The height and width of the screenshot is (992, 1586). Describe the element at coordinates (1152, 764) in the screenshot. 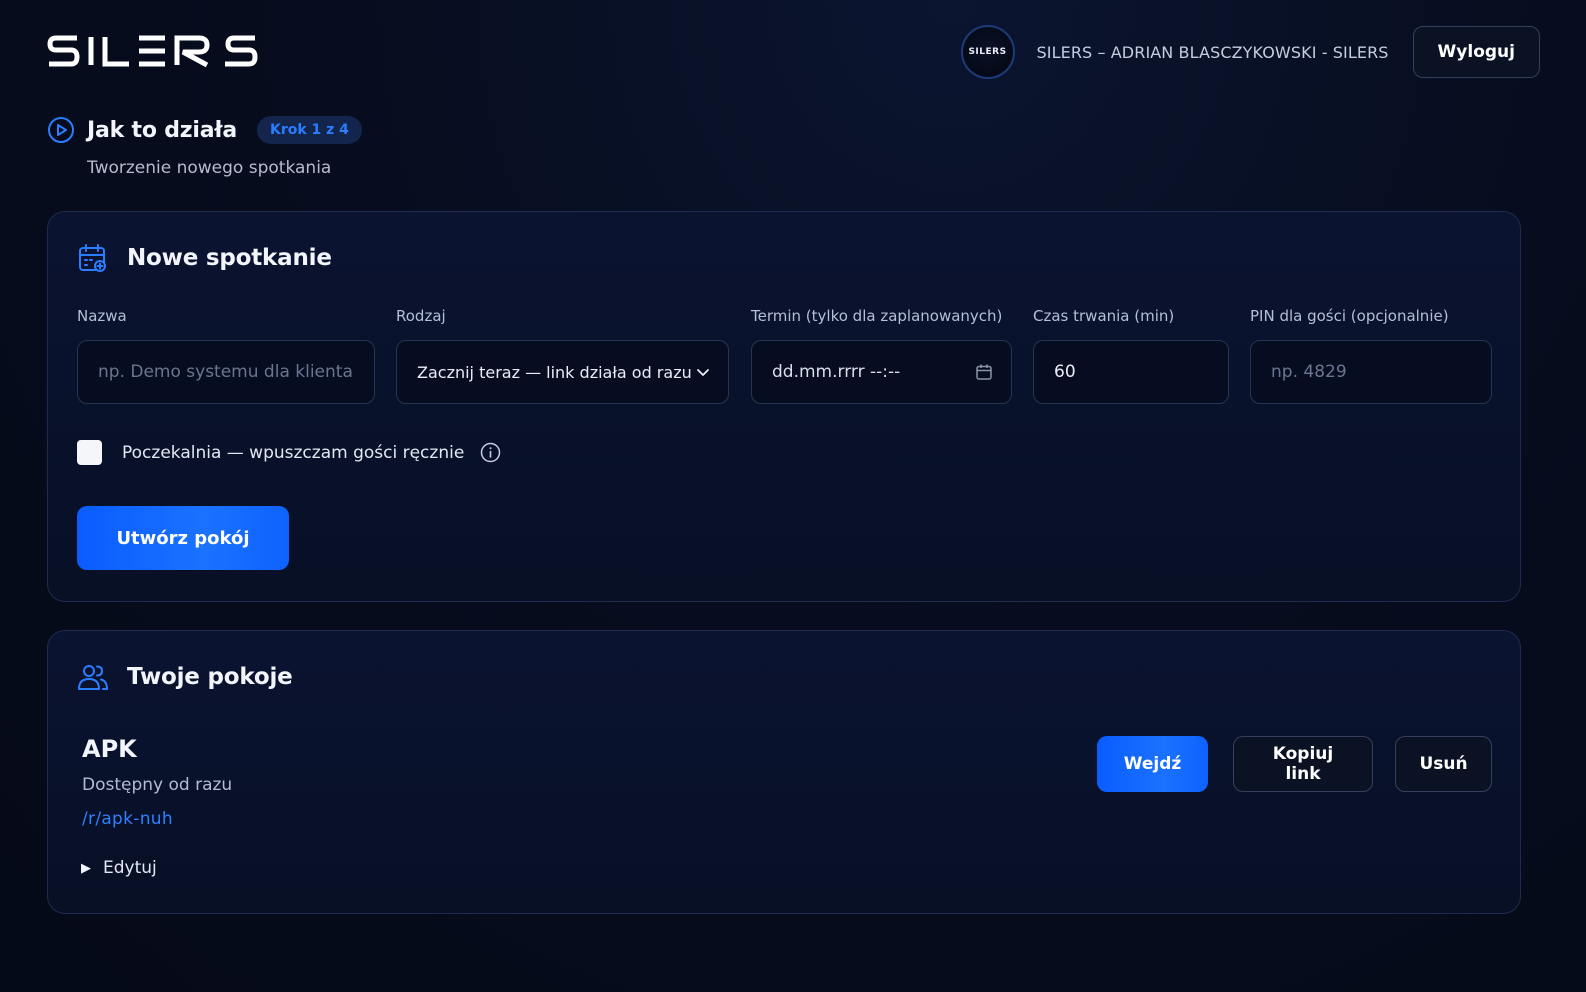

I see `enter-room-button: Wejdź` at that location.